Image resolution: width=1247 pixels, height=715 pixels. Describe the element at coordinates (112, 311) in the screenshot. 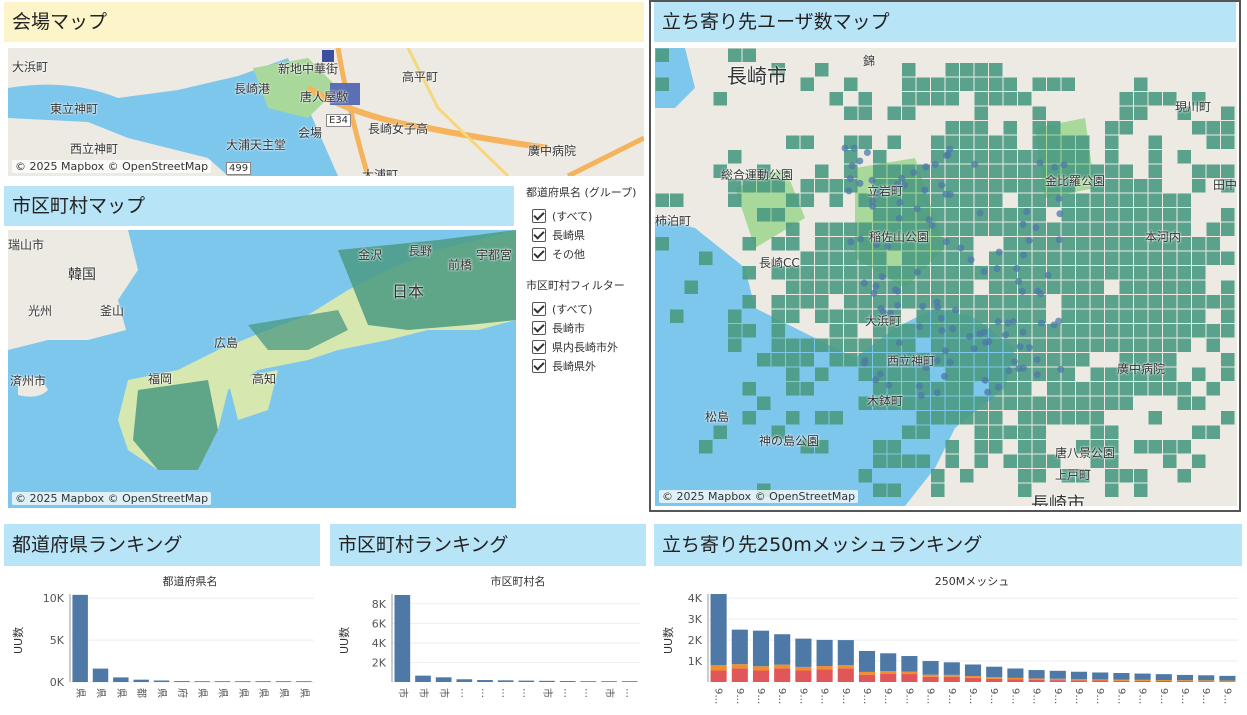

I see `map-label: 釜山` at that location.